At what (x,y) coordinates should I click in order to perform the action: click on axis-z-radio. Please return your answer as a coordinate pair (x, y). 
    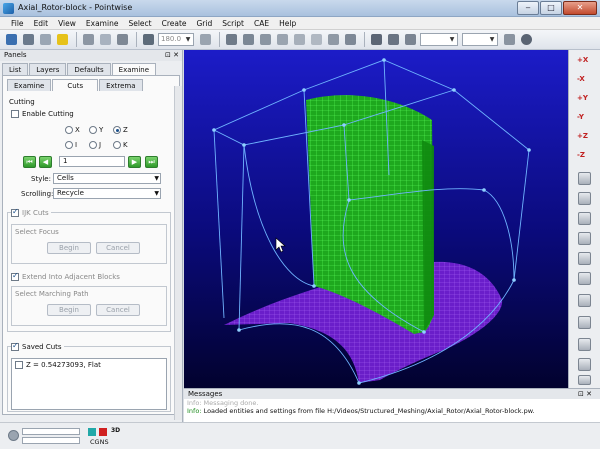
    Looking at the image, I should click on (117, 130).